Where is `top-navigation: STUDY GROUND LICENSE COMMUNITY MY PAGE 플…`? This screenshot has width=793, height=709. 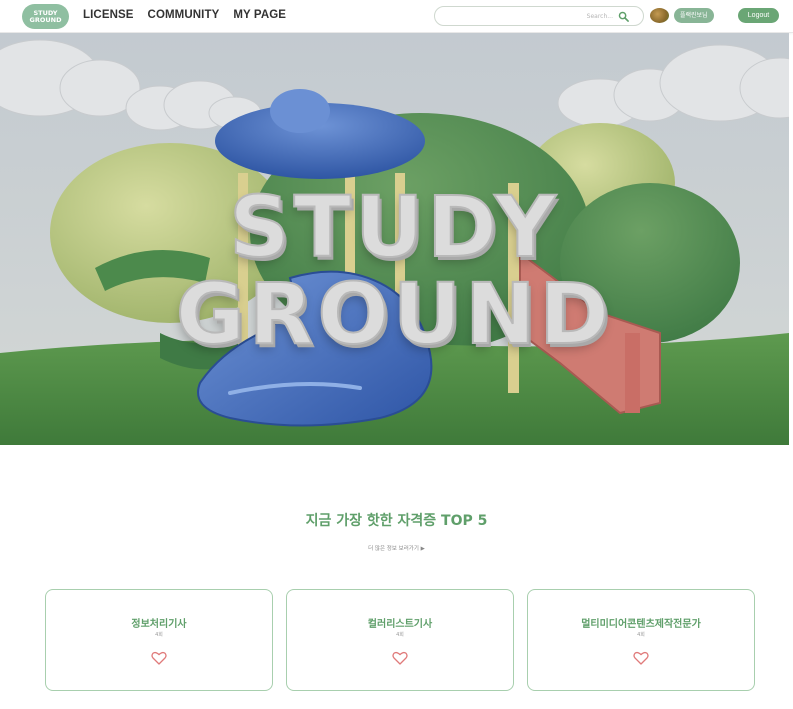 top-navigation: STUDY GROUND LICENSE COMMUNITY MY PAGE 플… is located at coordinates (396, 16).